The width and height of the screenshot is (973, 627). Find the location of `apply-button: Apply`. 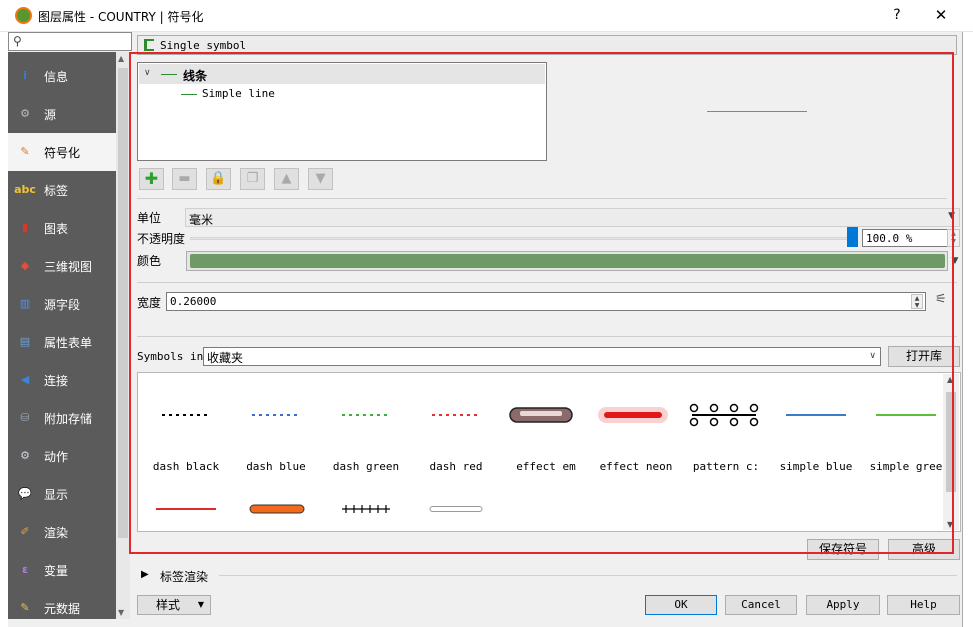

apply-button: Apply is located at coordinates (843, 605).